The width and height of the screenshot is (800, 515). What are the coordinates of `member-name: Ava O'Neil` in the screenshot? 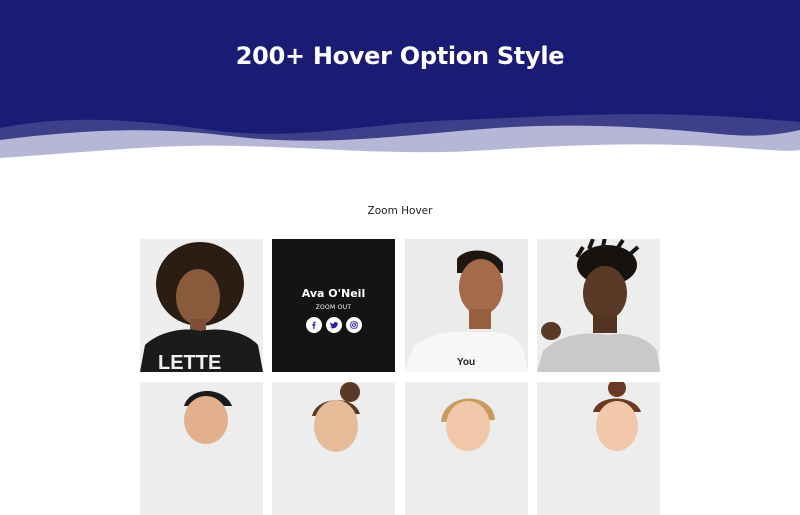 It's located at (333, 293).